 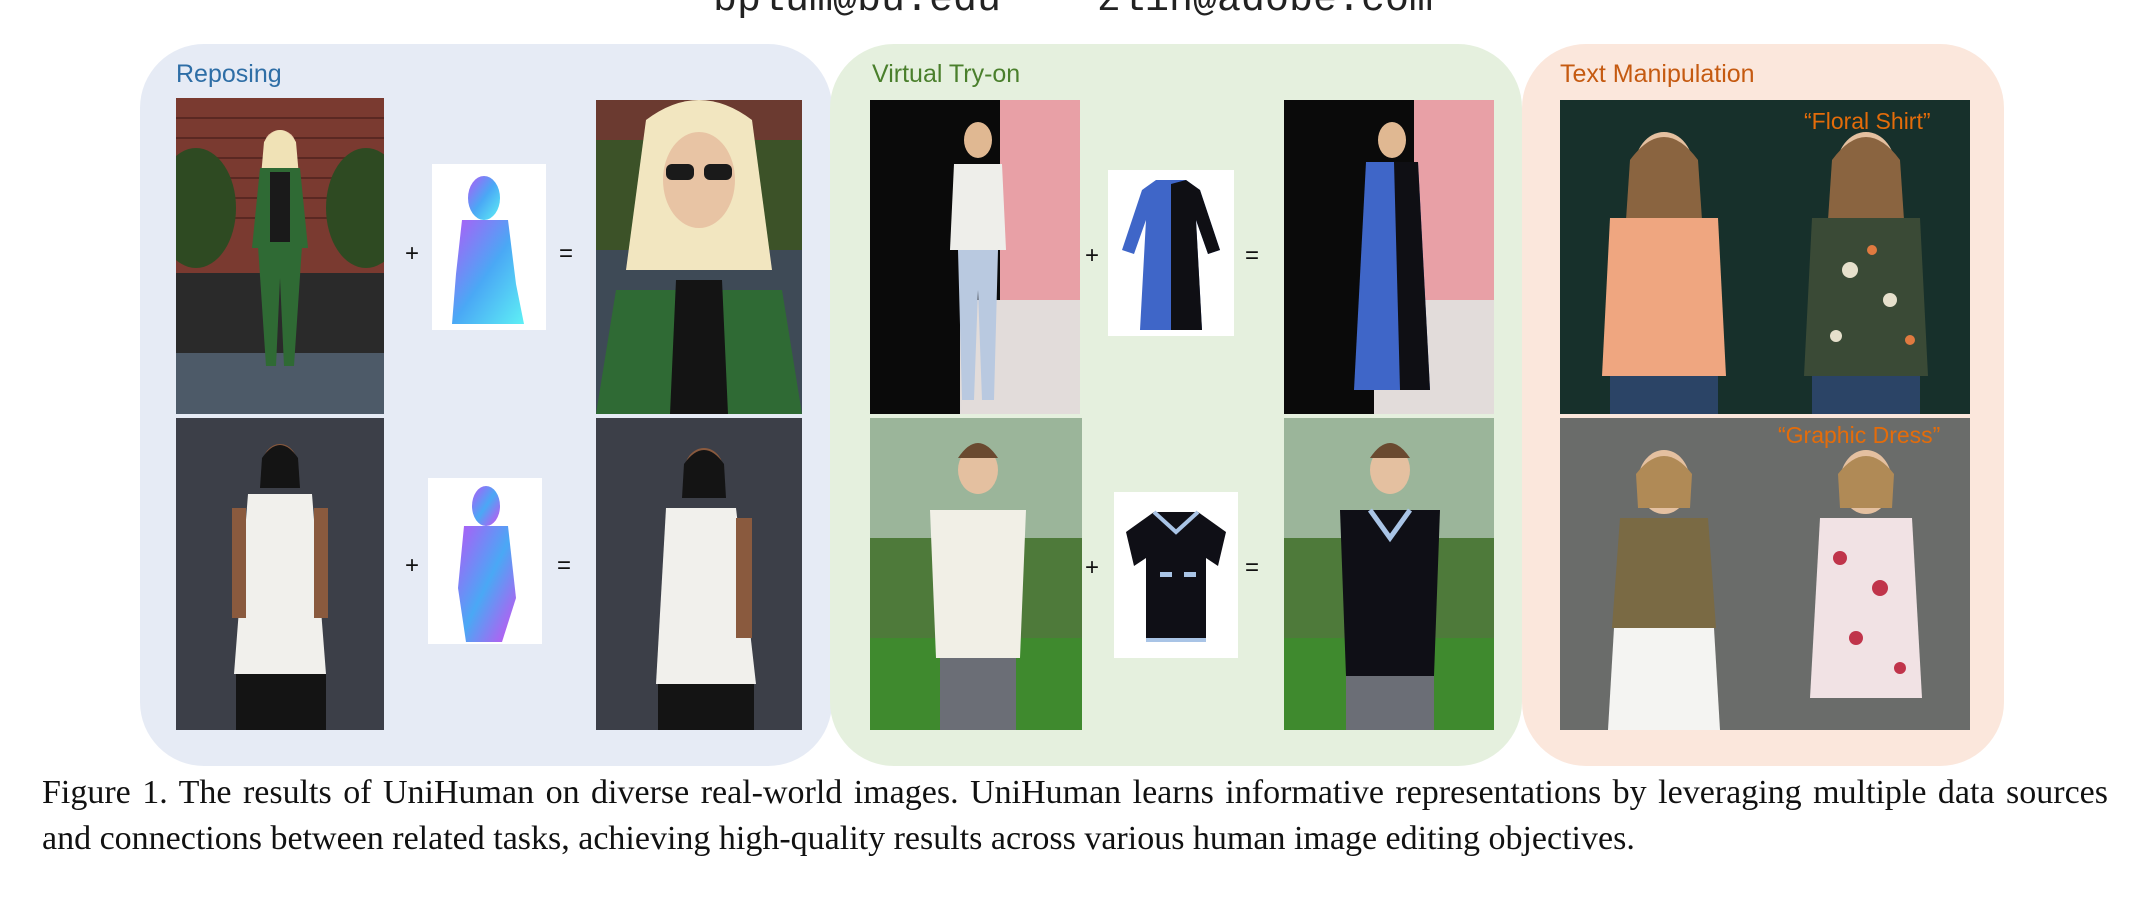 I want to click on text-manipulation-title: Text Manipulation, so click(x=1657, y=74).